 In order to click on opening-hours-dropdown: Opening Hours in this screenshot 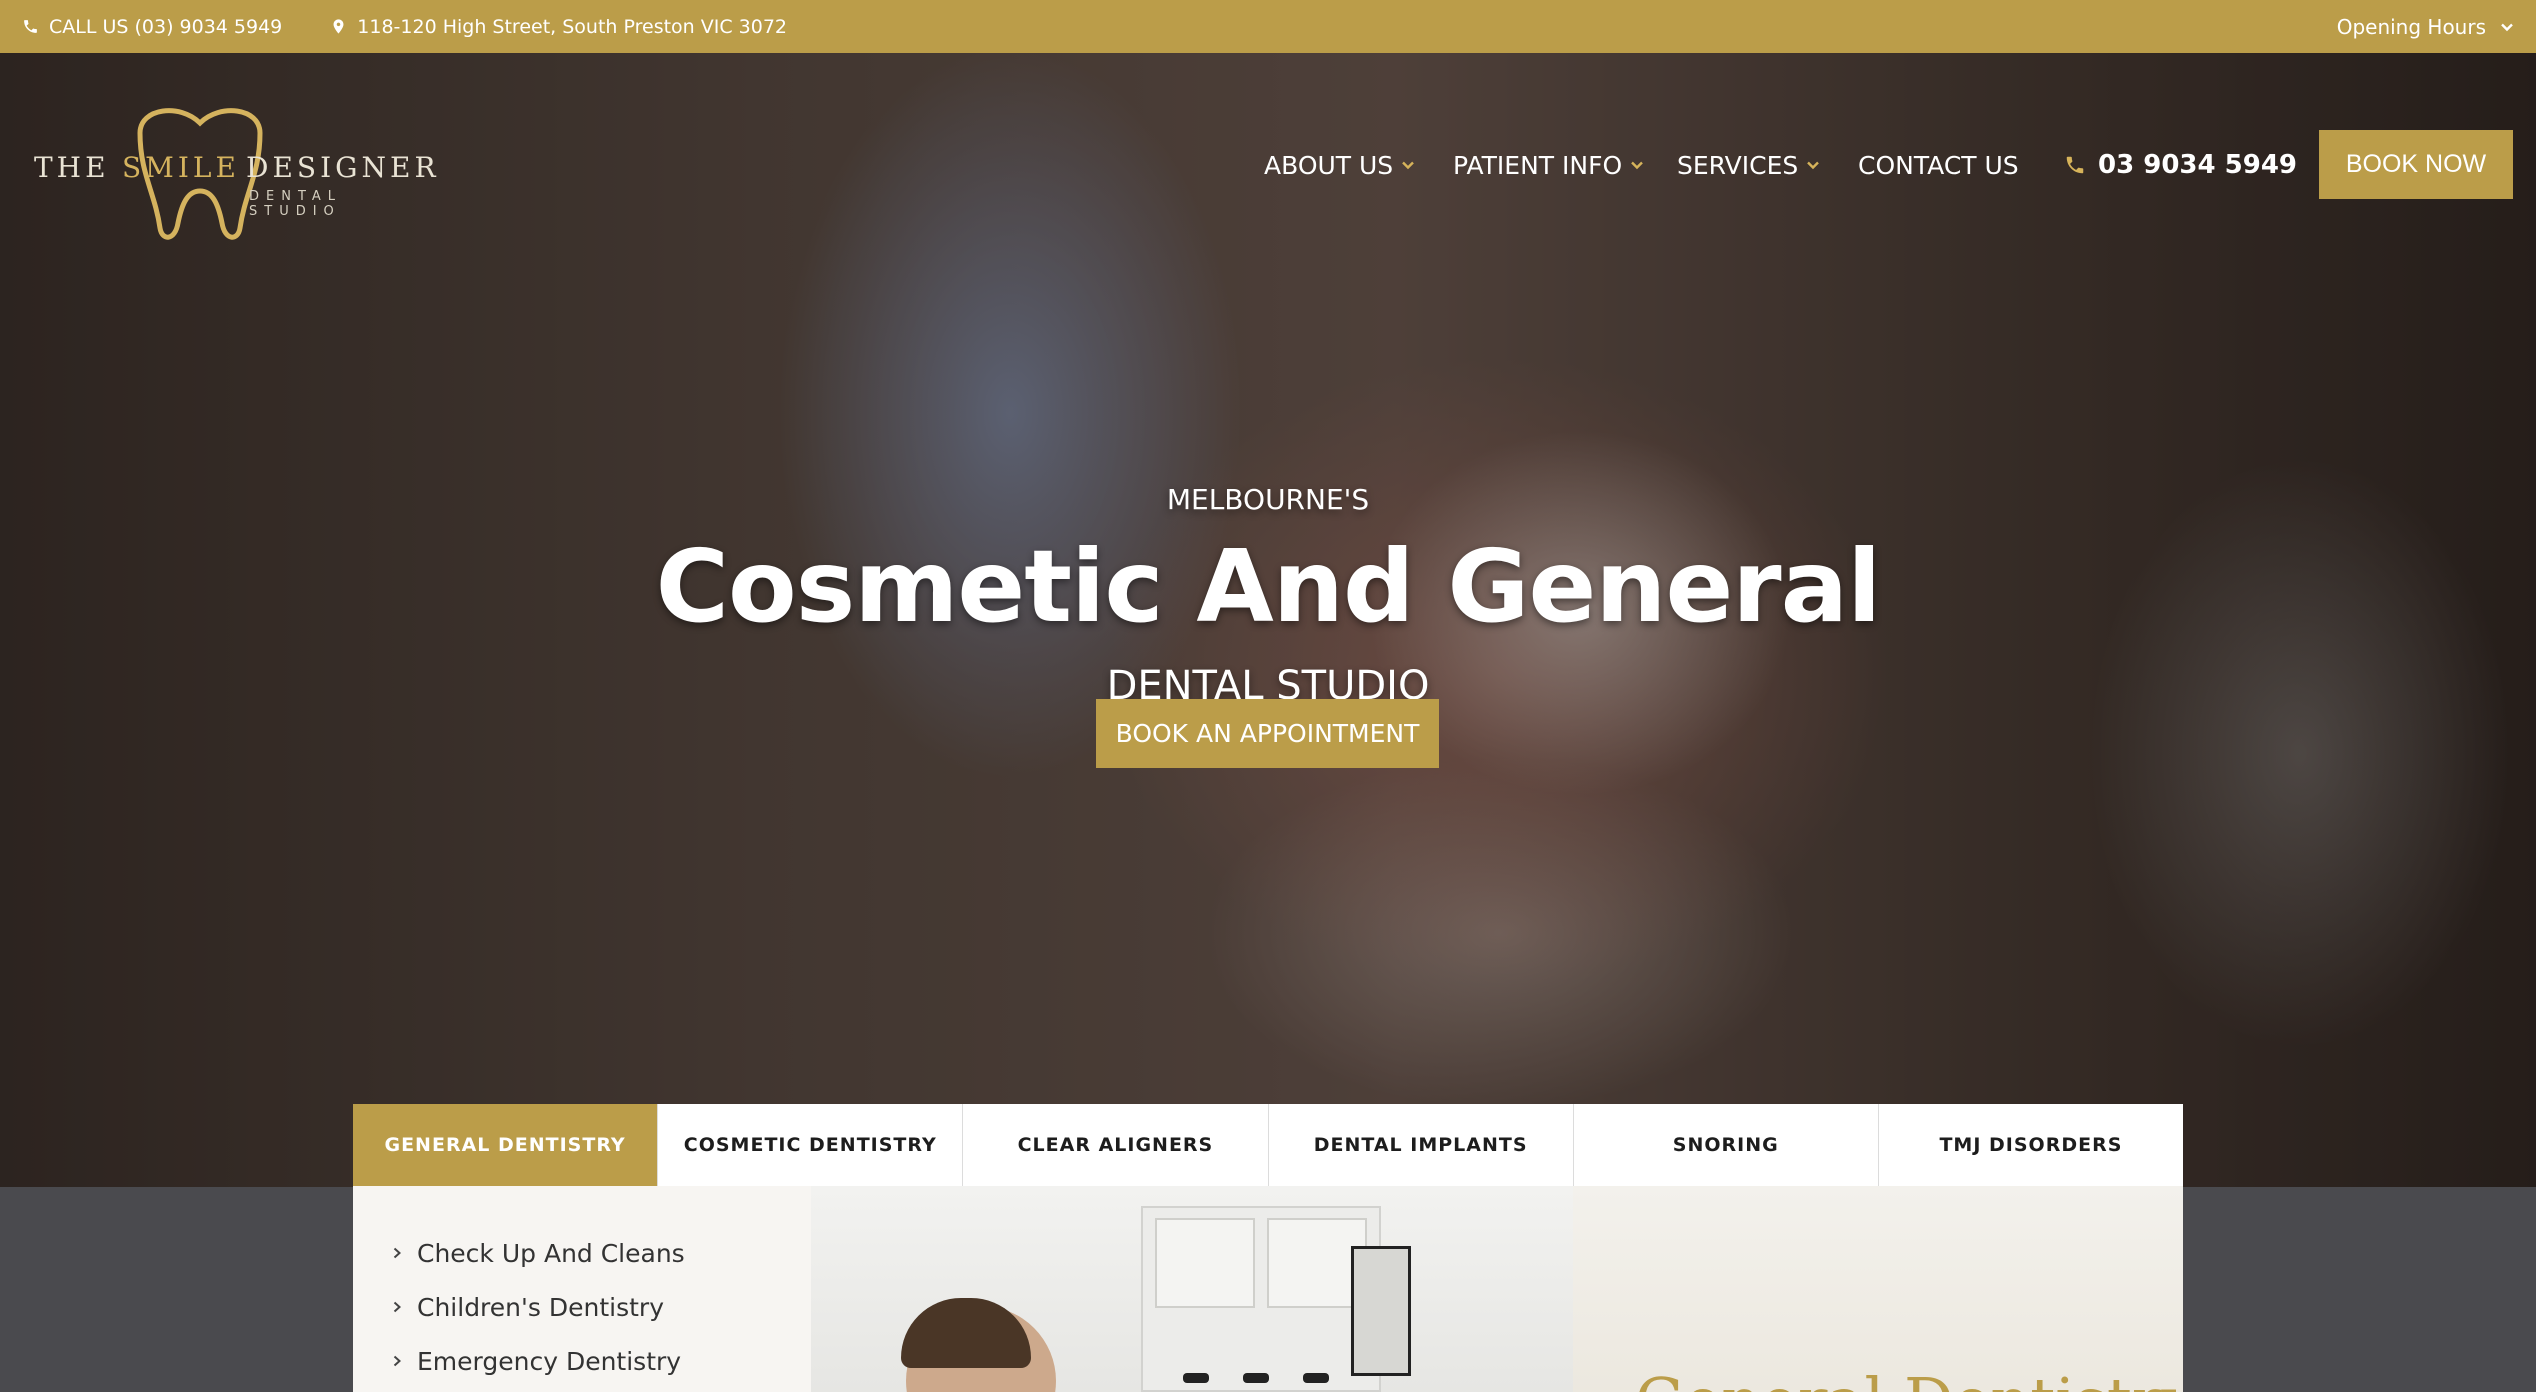, I will do `click(2425, 27)`.